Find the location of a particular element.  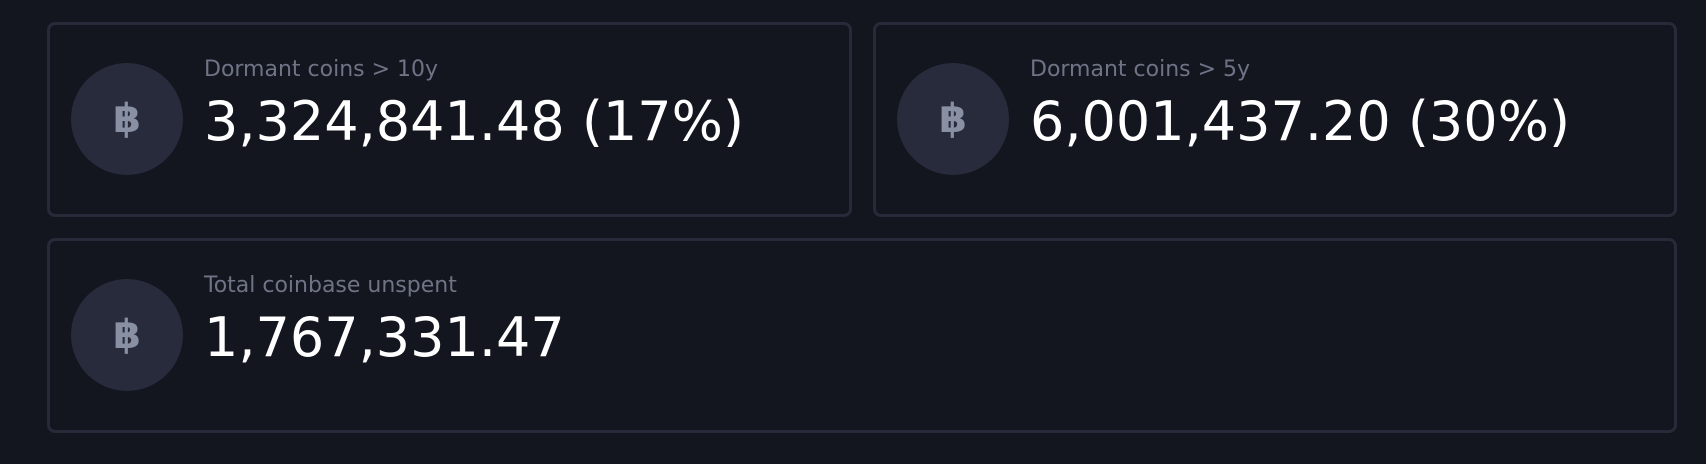

stat-value: 1,767,331.47 is located at coordinates (384, 337).